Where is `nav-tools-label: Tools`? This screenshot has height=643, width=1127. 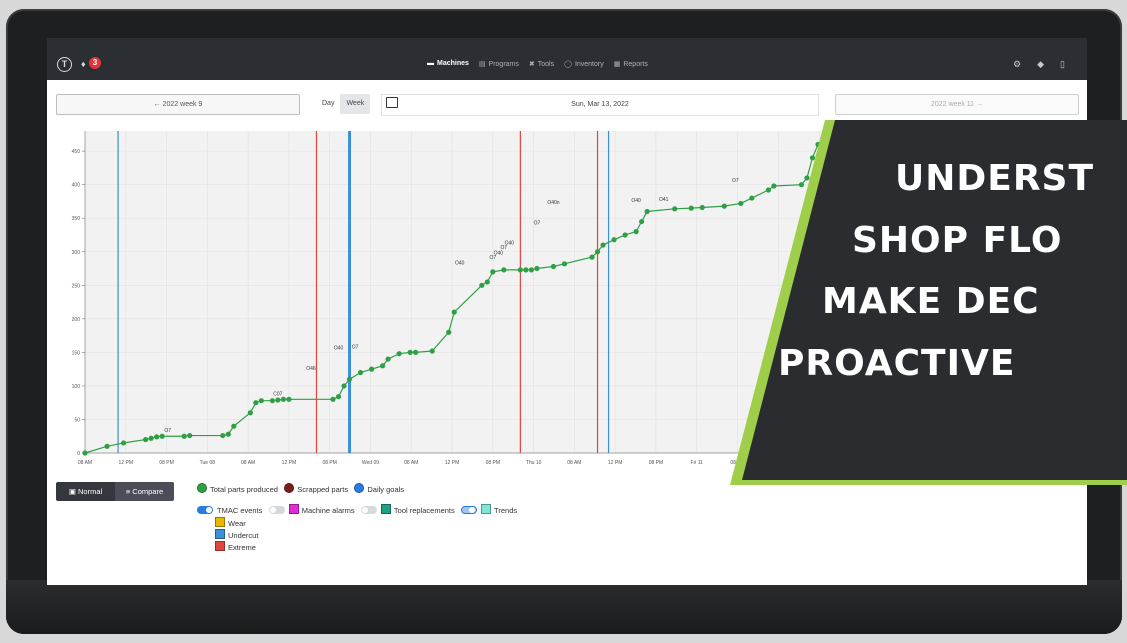
nav-tools-label: Tools is located at coordinates (546, 64).